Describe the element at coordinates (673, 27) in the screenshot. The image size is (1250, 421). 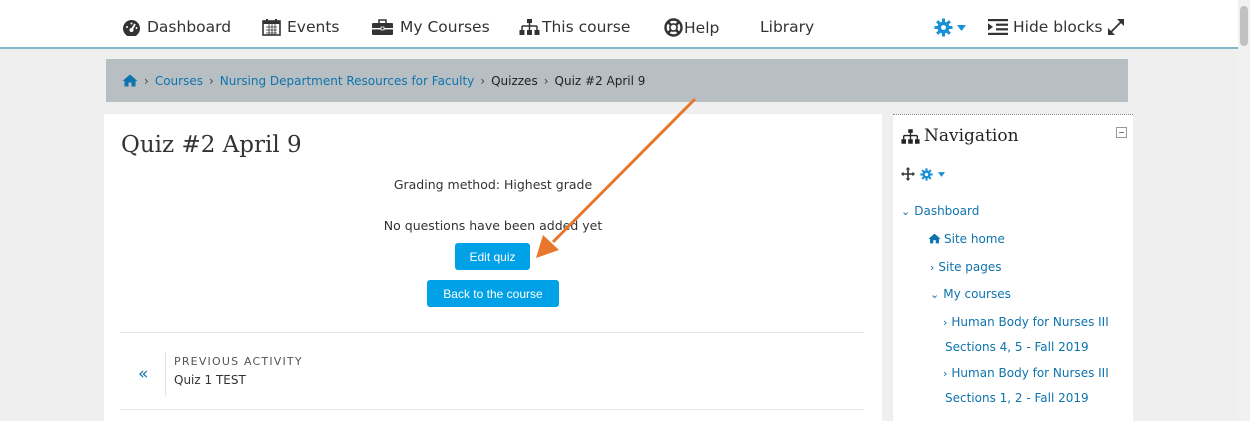
I see `lifebuoy-icon` at that location.